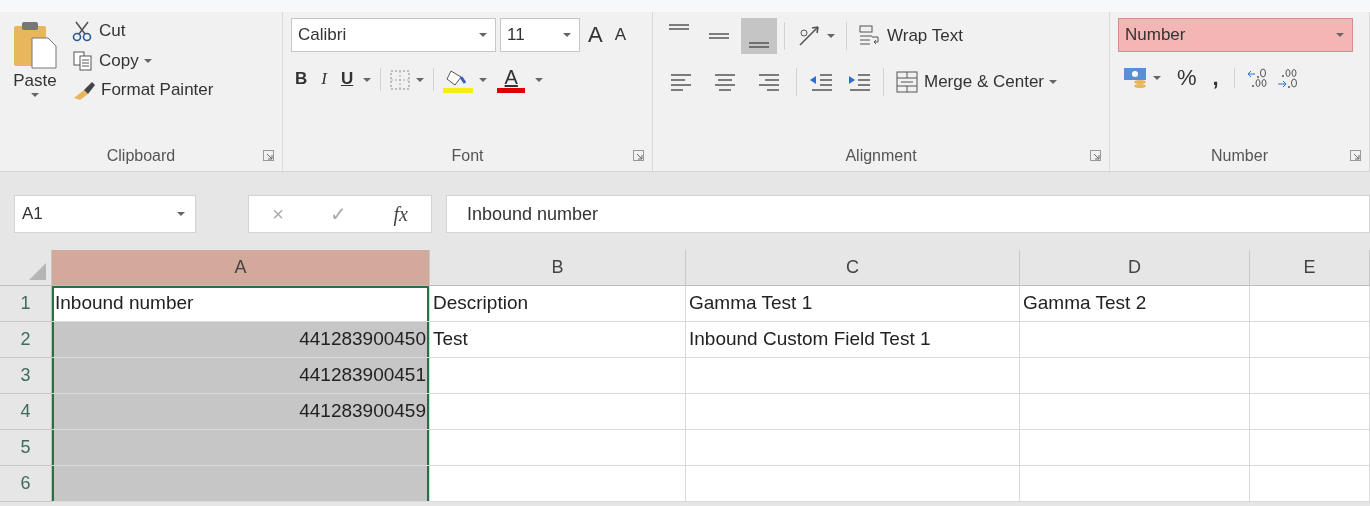 The width and height of the screenshot is (1370, 506). I want to click on paste-button: Paste, so click(35, 79).